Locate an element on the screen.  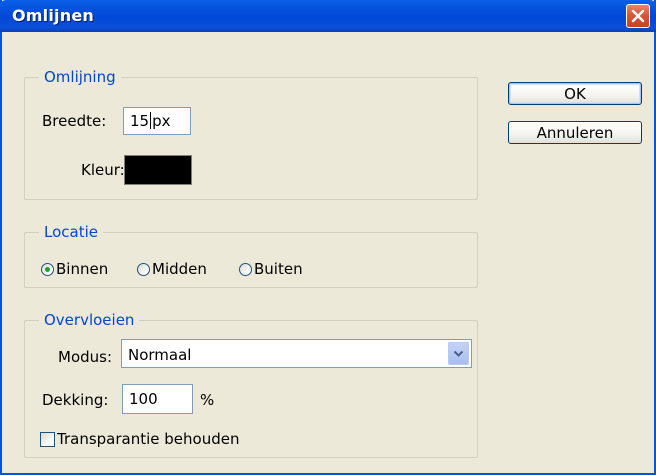
text-caret is located at coordinates (151, 120).